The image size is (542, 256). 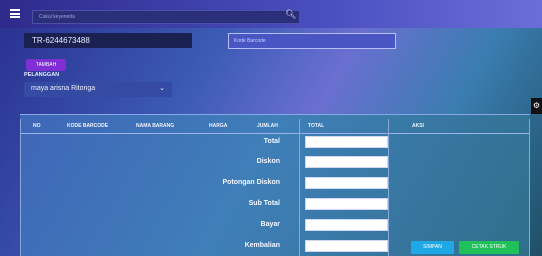 What do you see at coordinates (251, 182) in the screenshot?
I see `potongan-diskon-label: Potongan Diskon` at bounding box center [251, 182].